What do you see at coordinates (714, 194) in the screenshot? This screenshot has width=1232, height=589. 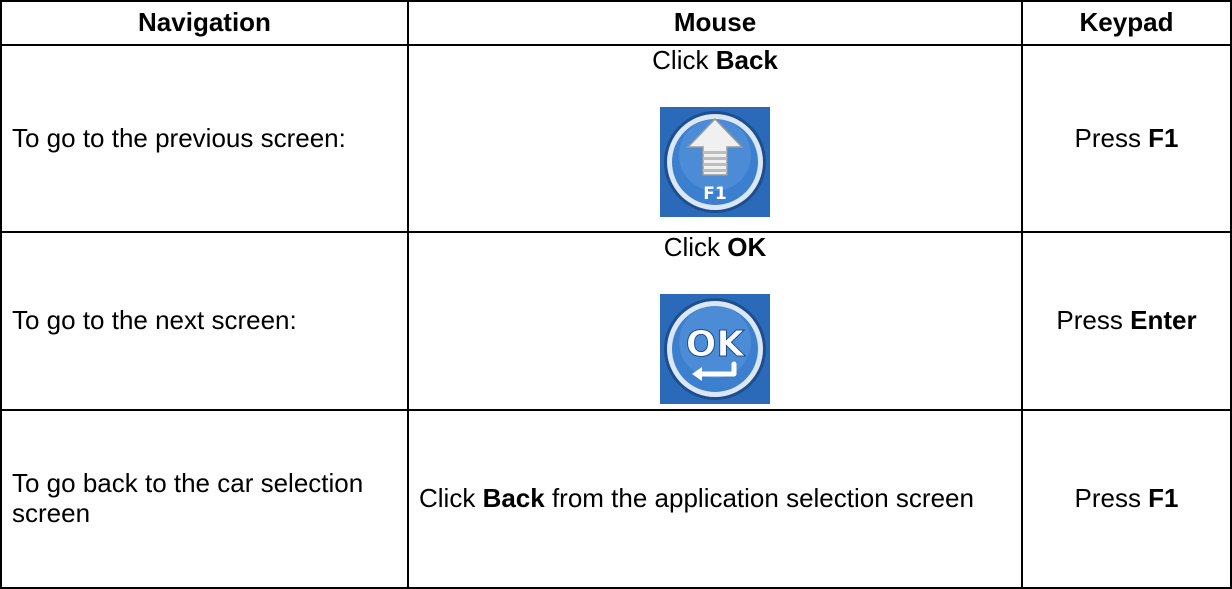 I see `back-icon-caption: F1` at bounding box center [714, 194].